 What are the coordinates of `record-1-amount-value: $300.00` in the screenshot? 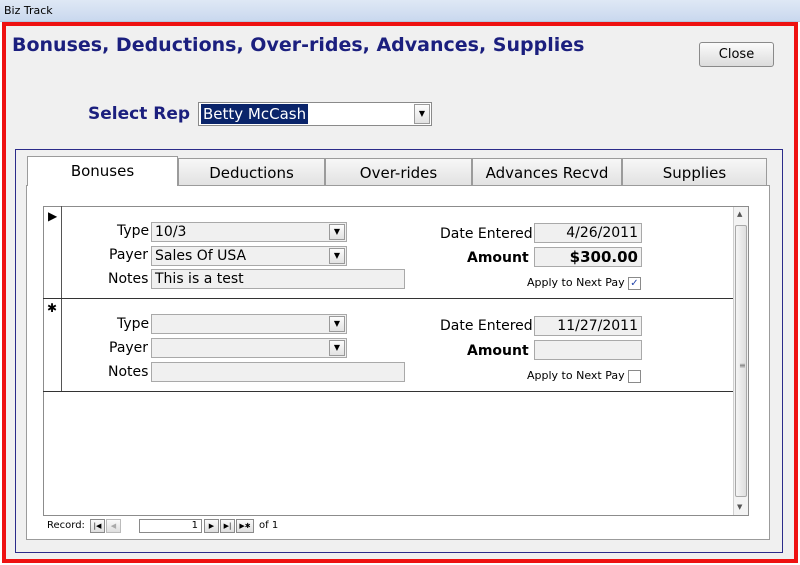 It's located at (603, 257).